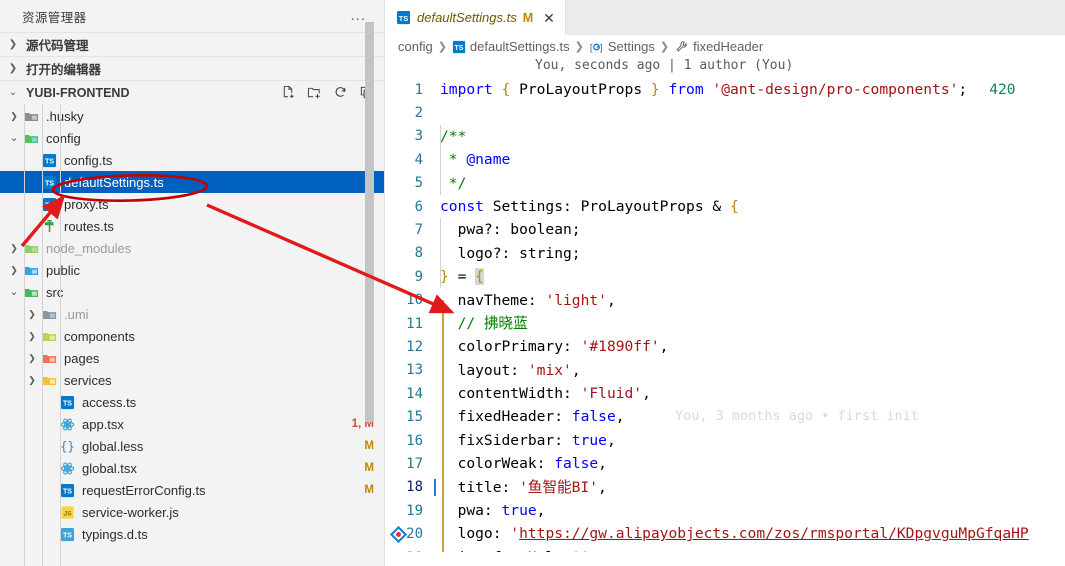 The height and width of the screenshot is (566, 1065). Describe the element at coordinates (725, 159) in the screenshot. I see `code-line: 4 * @name` at that location.